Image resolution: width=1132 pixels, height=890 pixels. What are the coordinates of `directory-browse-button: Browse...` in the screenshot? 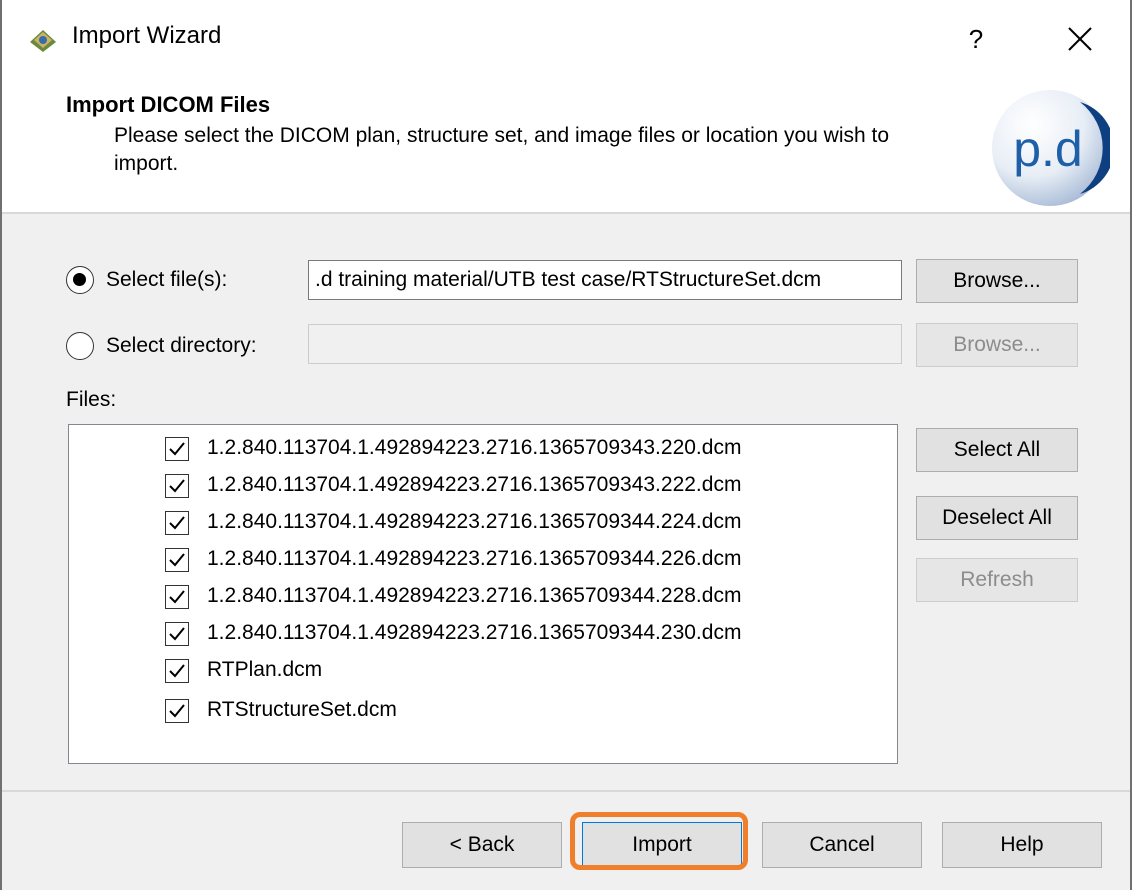 It's located at (997, 345).